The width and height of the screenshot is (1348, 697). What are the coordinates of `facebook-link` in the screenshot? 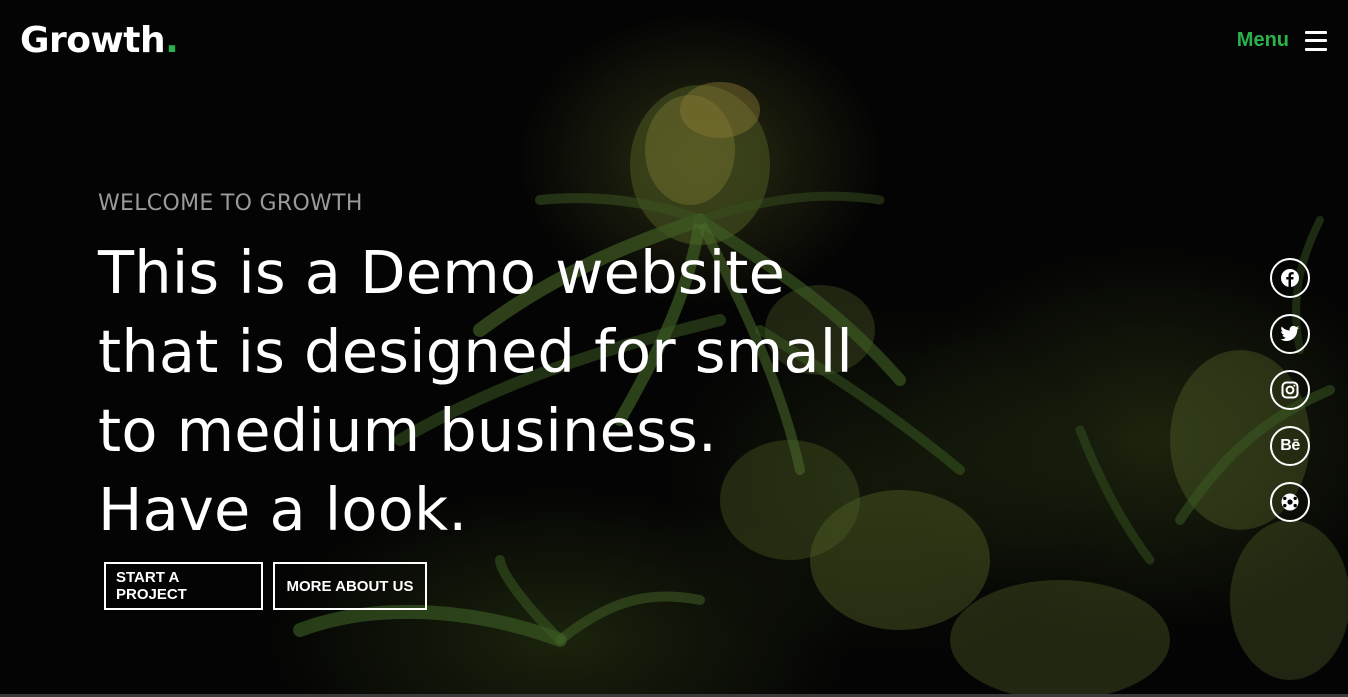 It's located at (1290, 278).